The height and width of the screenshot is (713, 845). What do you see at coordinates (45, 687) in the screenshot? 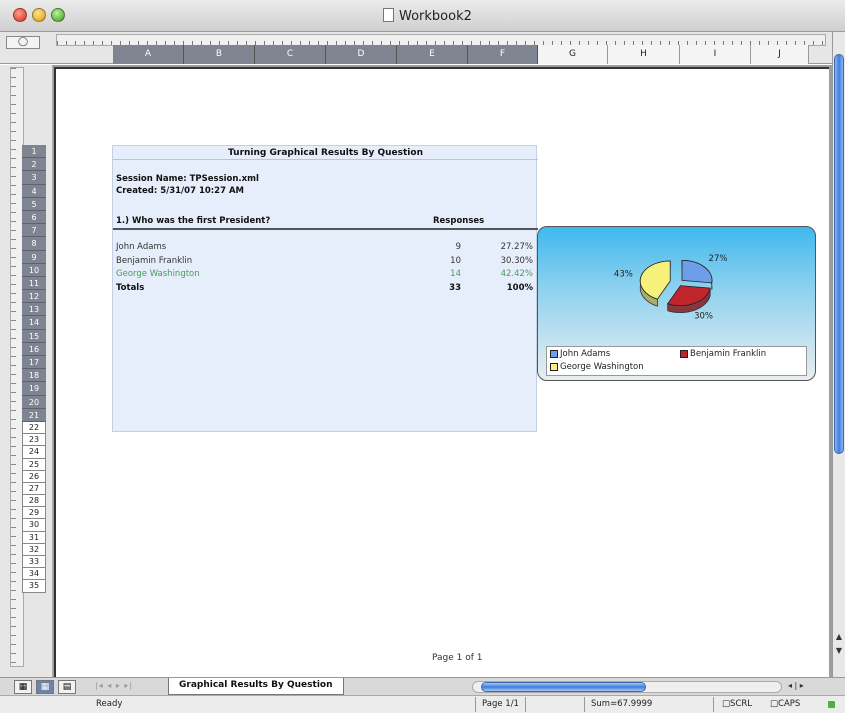
I see `page-layout-view-button: ▦` at bounding box center [45, 687].